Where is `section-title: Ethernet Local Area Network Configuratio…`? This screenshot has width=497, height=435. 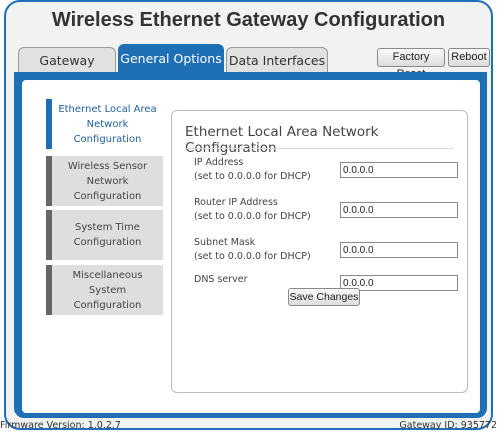 section-title: Ethernet Local Area Network Configuratio… is located at coordinates (282, 140).